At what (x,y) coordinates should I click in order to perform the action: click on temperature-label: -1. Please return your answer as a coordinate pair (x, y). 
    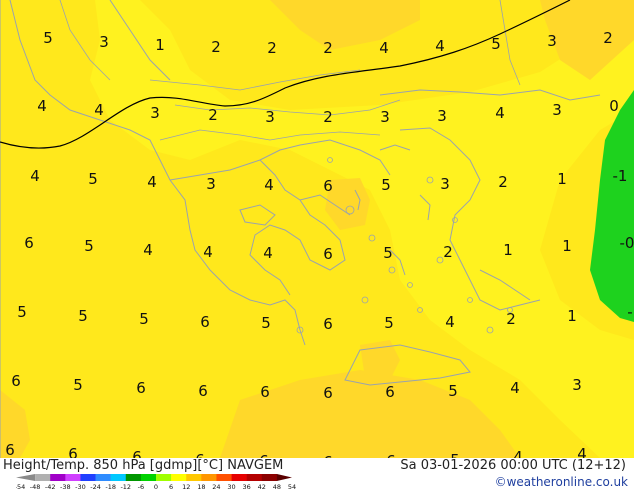
    Looking at the image, I should click on (620, 176).